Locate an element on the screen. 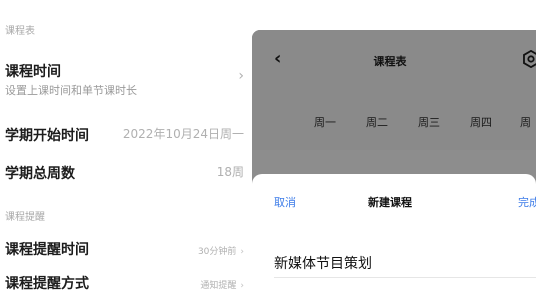 This screenshot has height=291, width=536. weekday-thu: 周四 is located at coordinates (481, 122).